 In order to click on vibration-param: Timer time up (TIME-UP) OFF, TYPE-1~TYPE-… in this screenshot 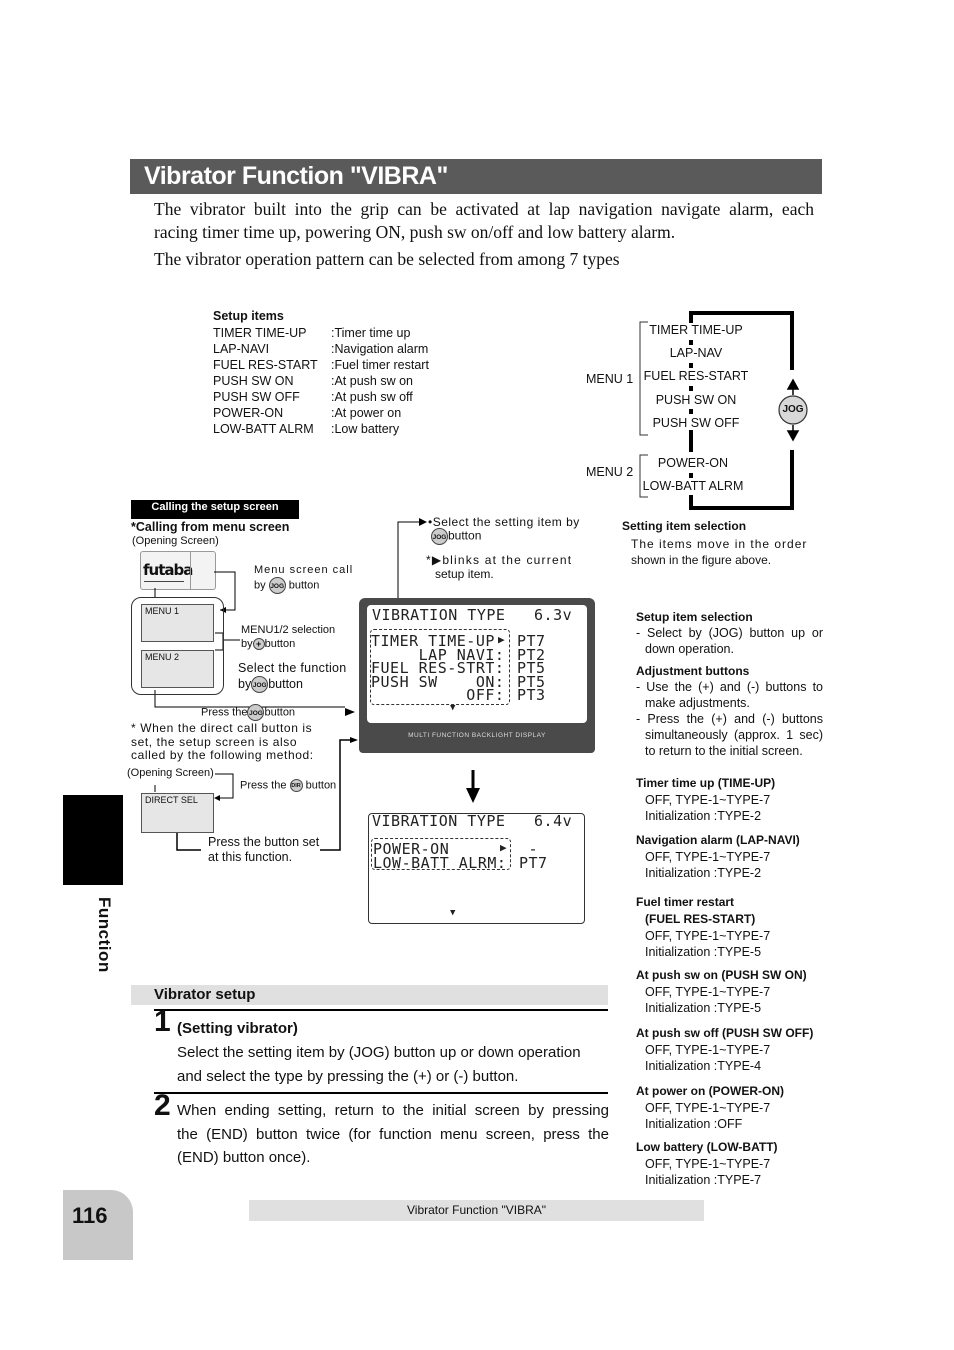, I will do `click(733, 799)`.